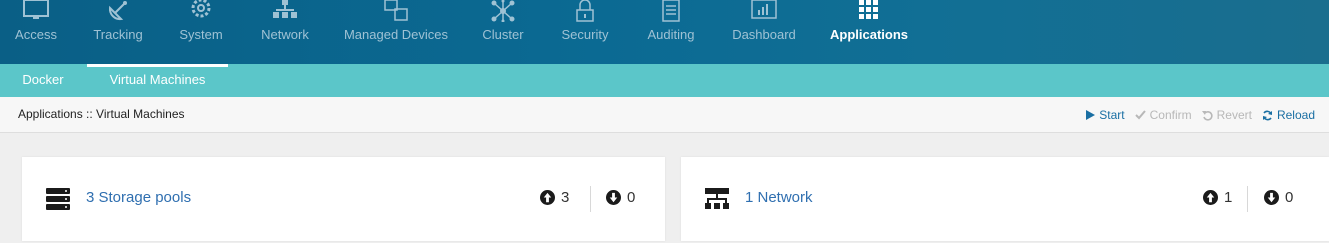 The width and height of the screenshot is (1329, 243). What do you see at coordinates (565, 197) in the screenshot?
I see `up-count-value: 3` at bounding box center [565, 197].